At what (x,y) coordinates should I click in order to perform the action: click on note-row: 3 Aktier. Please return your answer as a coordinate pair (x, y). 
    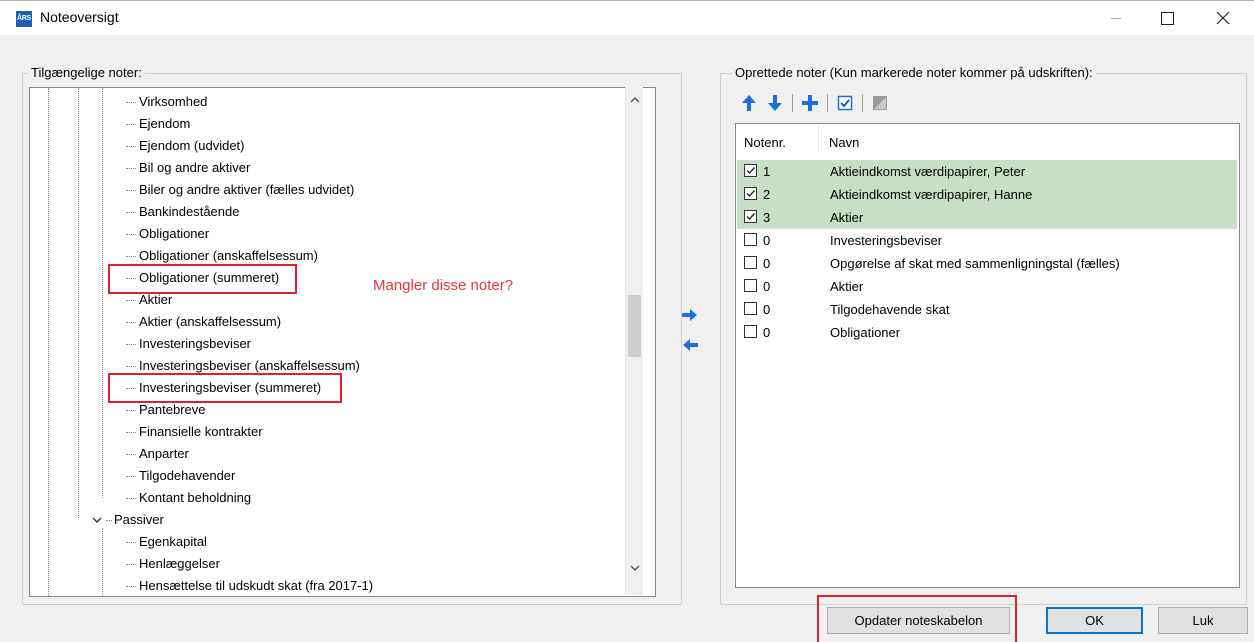
    Looking at the image, I should click on (987, 217).